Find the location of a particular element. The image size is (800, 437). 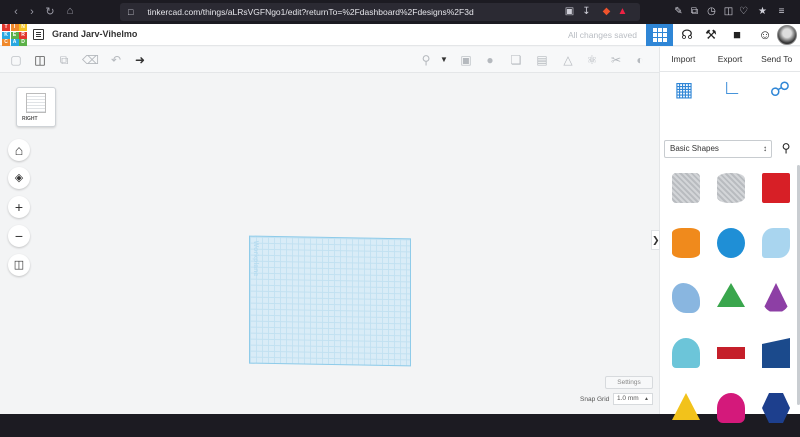

wedge-icon is located at coordinates (776, 353).